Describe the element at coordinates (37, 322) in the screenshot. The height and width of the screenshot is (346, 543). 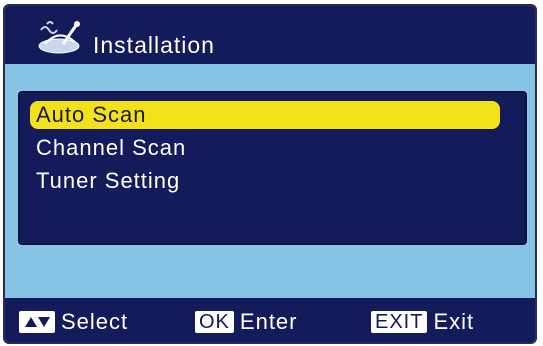
I see `up-down-arrows-icon` at that location.